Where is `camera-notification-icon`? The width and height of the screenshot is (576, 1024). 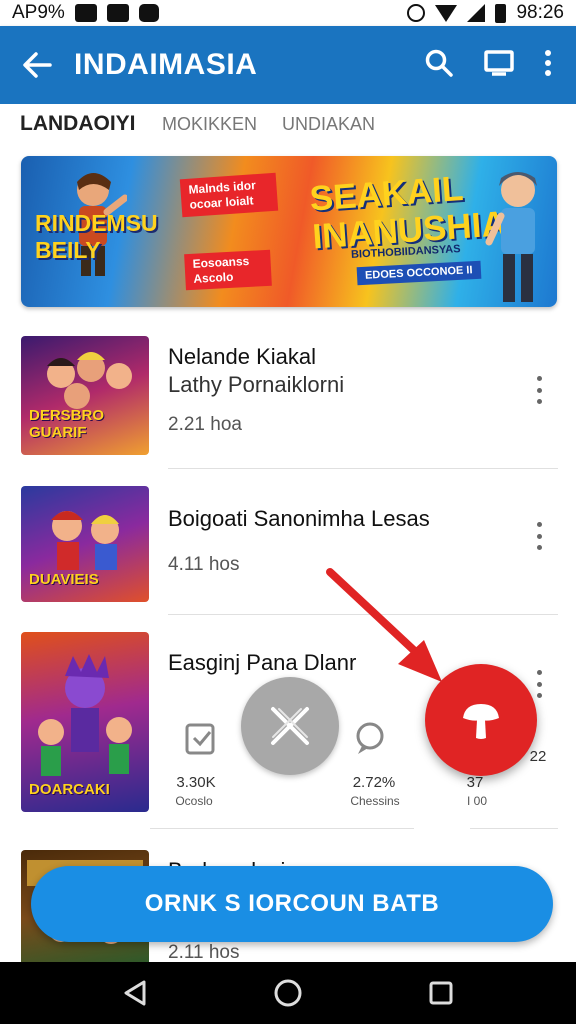
camera-notification-icon is located at coordinates (148, 13).